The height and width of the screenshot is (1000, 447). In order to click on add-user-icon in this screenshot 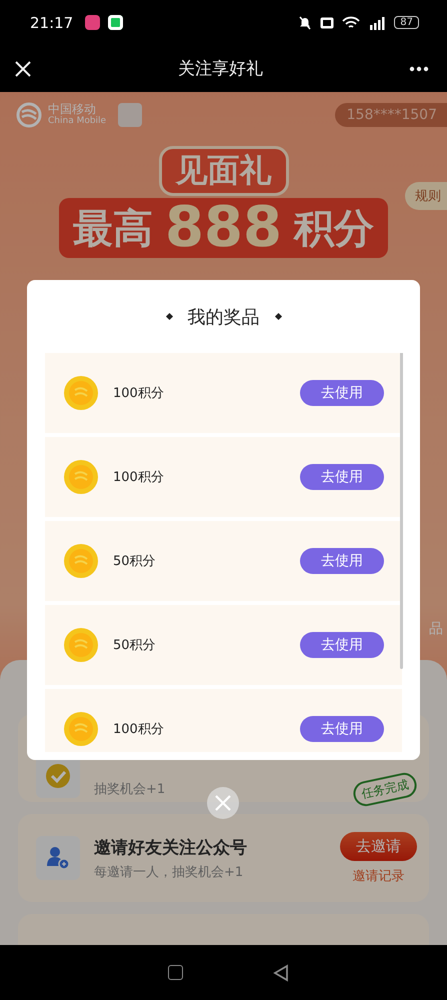, I will do `click(58, 858)`.